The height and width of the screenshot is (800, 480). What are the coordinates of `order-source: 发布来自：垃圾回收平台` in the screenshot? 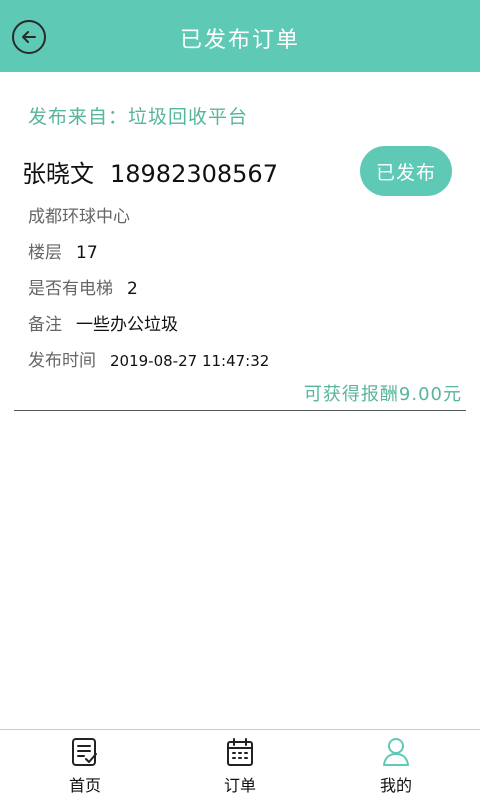 It's located at (138, 117).